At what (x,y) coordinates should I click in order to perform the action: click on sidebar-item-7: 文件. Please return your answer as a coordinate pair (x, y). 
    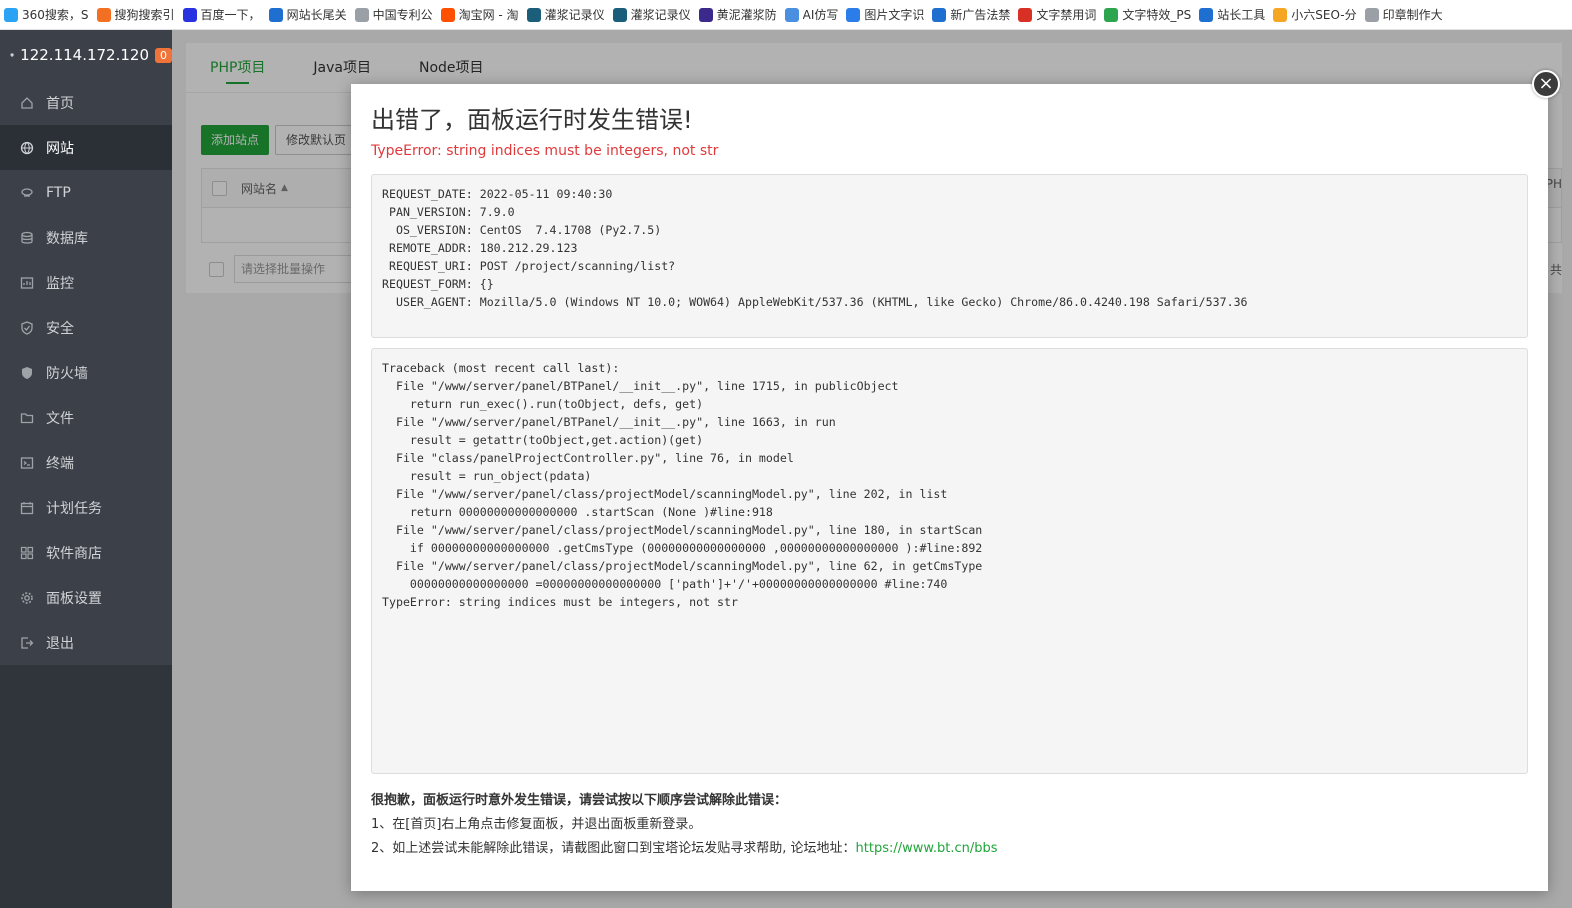
    Looking at the image, I should click on (86, 417).